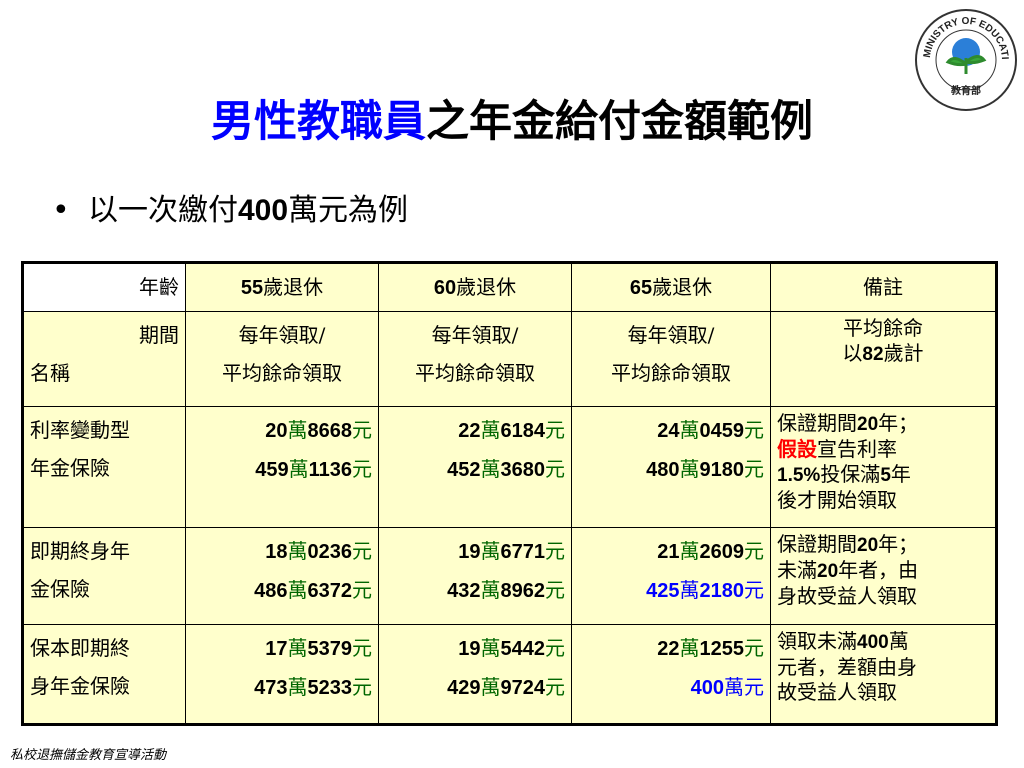  Describe the element at coordinates (282, 467) in the screenshot. I see `amount-cell: 20萬8668元 459萬1136元` at that location.